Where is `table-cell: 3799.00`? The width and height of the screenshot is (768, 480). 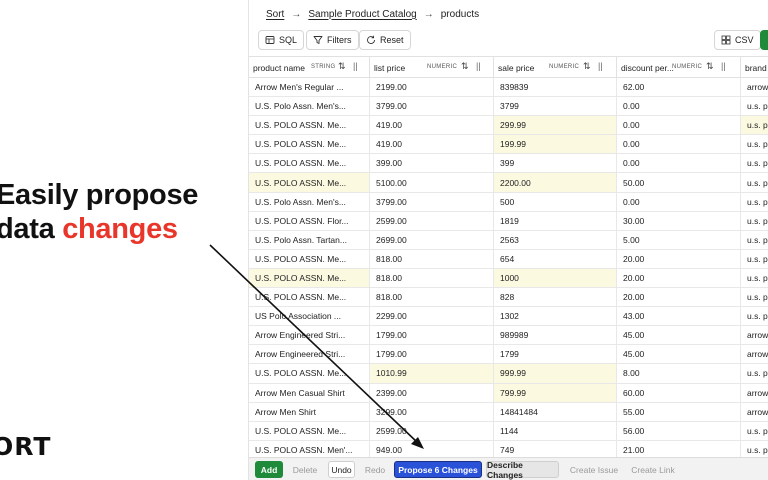 table-cell: 3799.00 is located at coordinates (432, 106).